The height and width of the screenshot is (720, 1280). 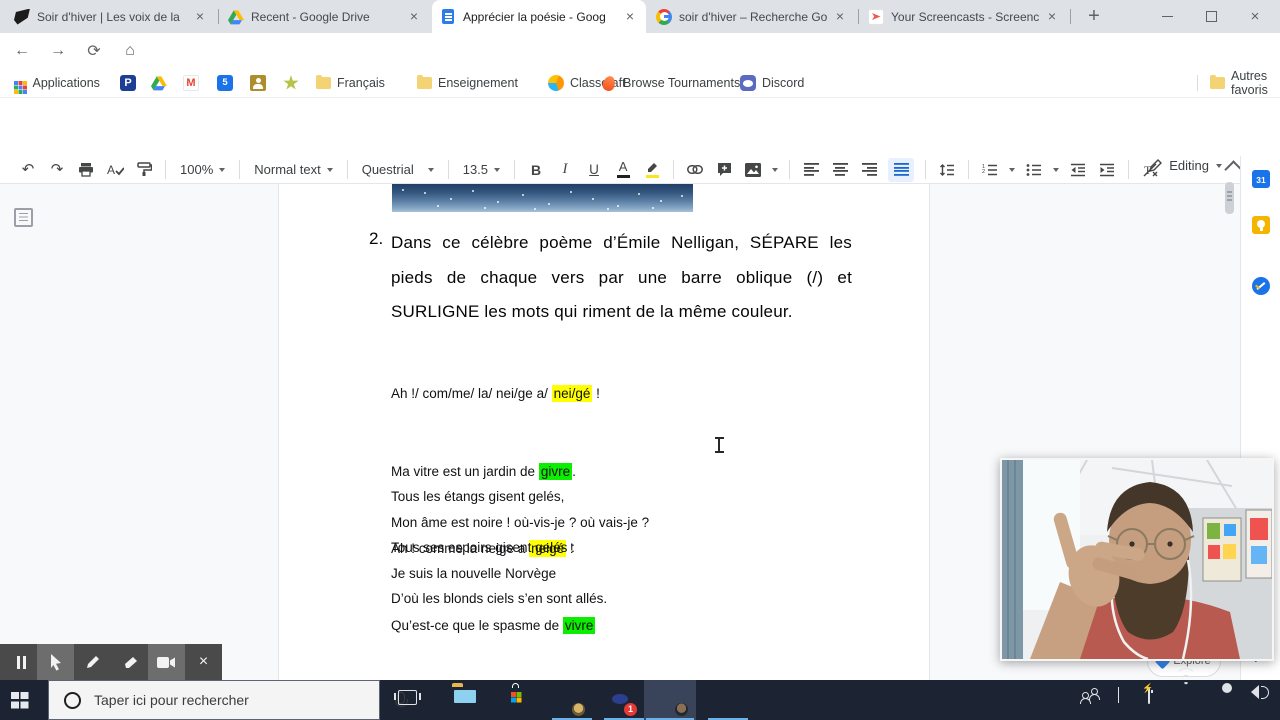 I want to click on align-center-button, so click(x=840, y=170).